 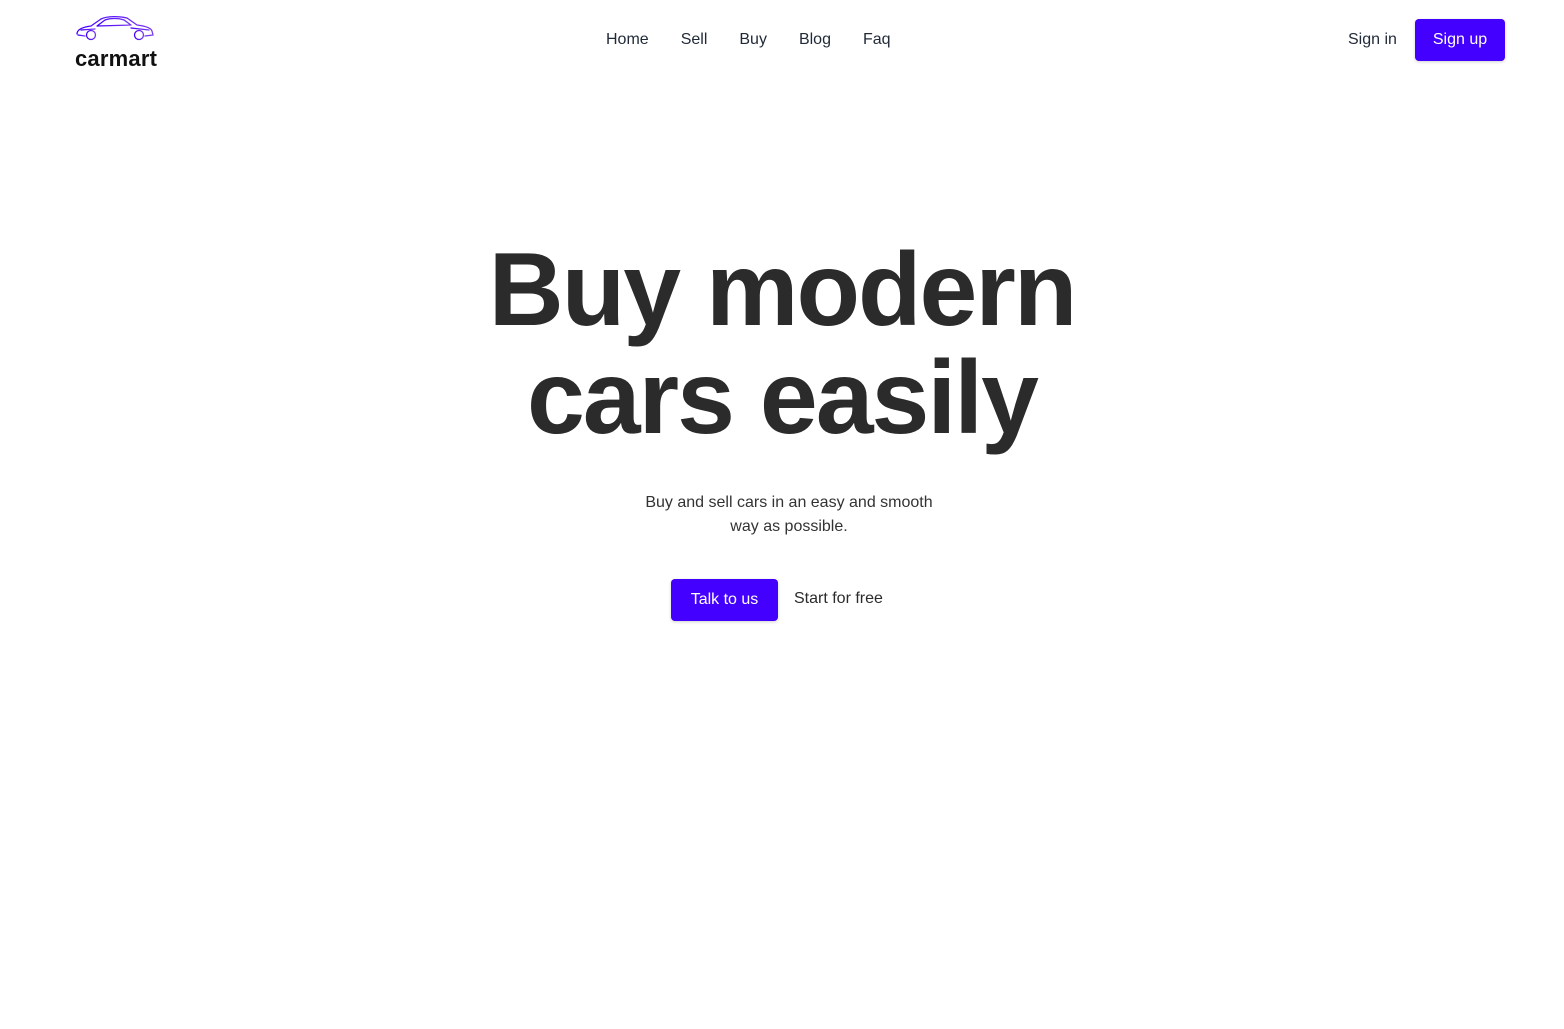 I want to click on nav-item-faq: Faq, so click(x=877, y=41).